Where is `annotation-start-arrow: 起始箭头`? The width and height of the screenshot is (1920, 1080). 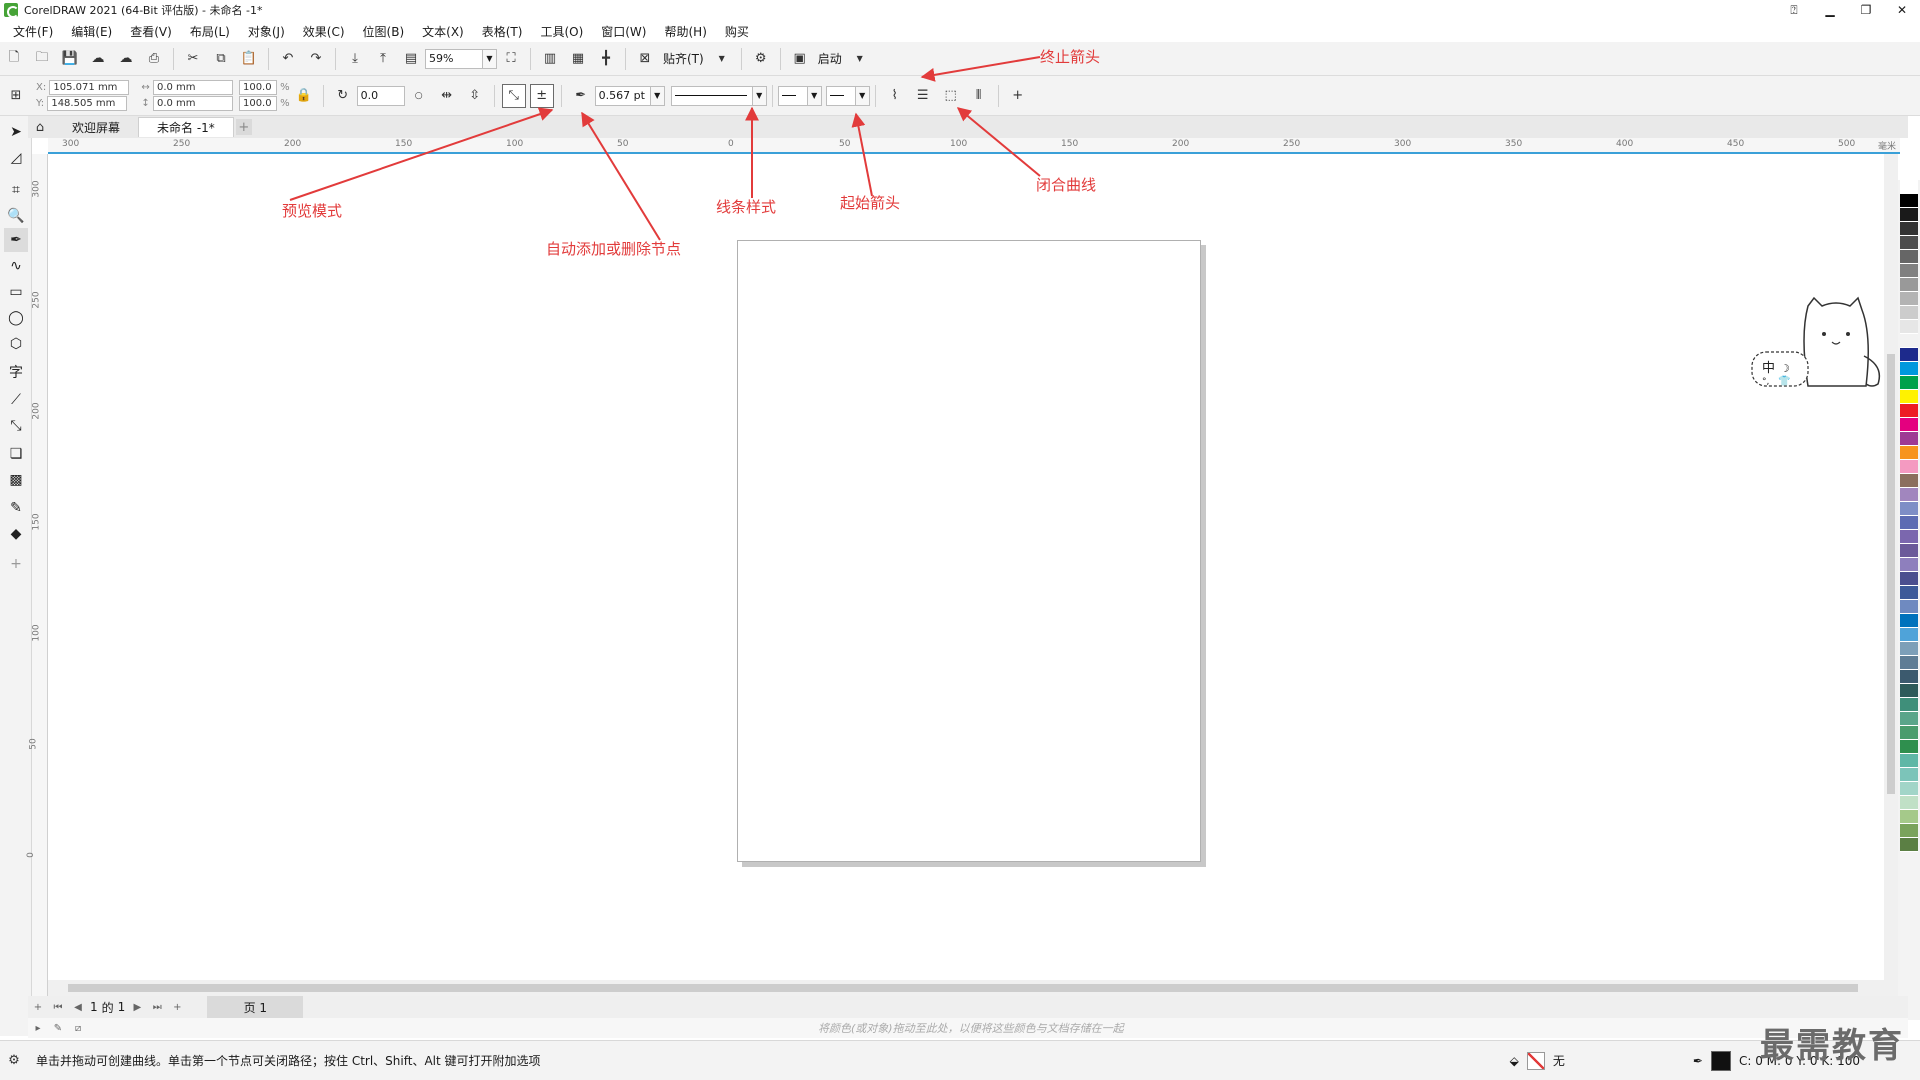 annotation-start-arrow: 起始箭头 is located at coordinates (870, 203).